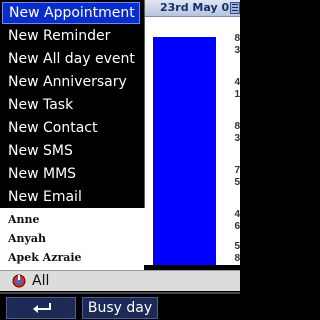  I want to click on softkey-bar: Busy day, so click(120, 306).